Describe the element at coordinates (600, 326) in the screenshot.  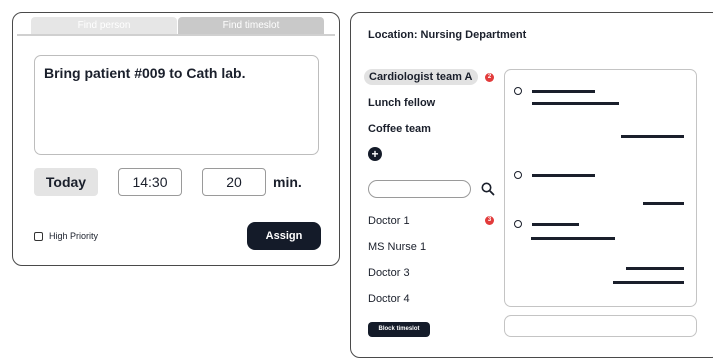
I see `note-input` at that location.